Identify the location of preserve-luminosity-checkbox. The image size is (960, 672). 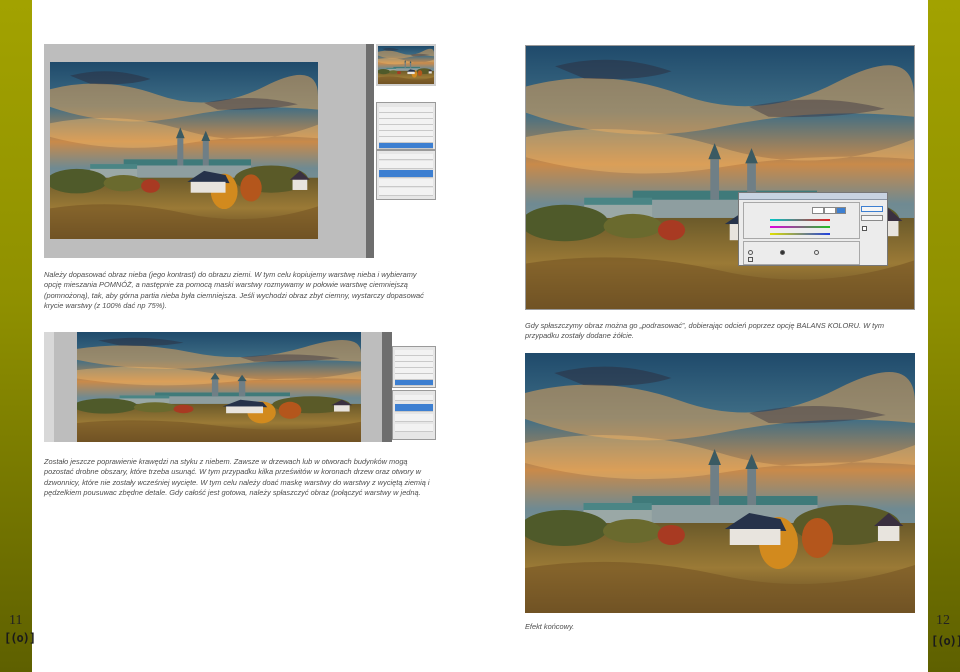
(750, 259).